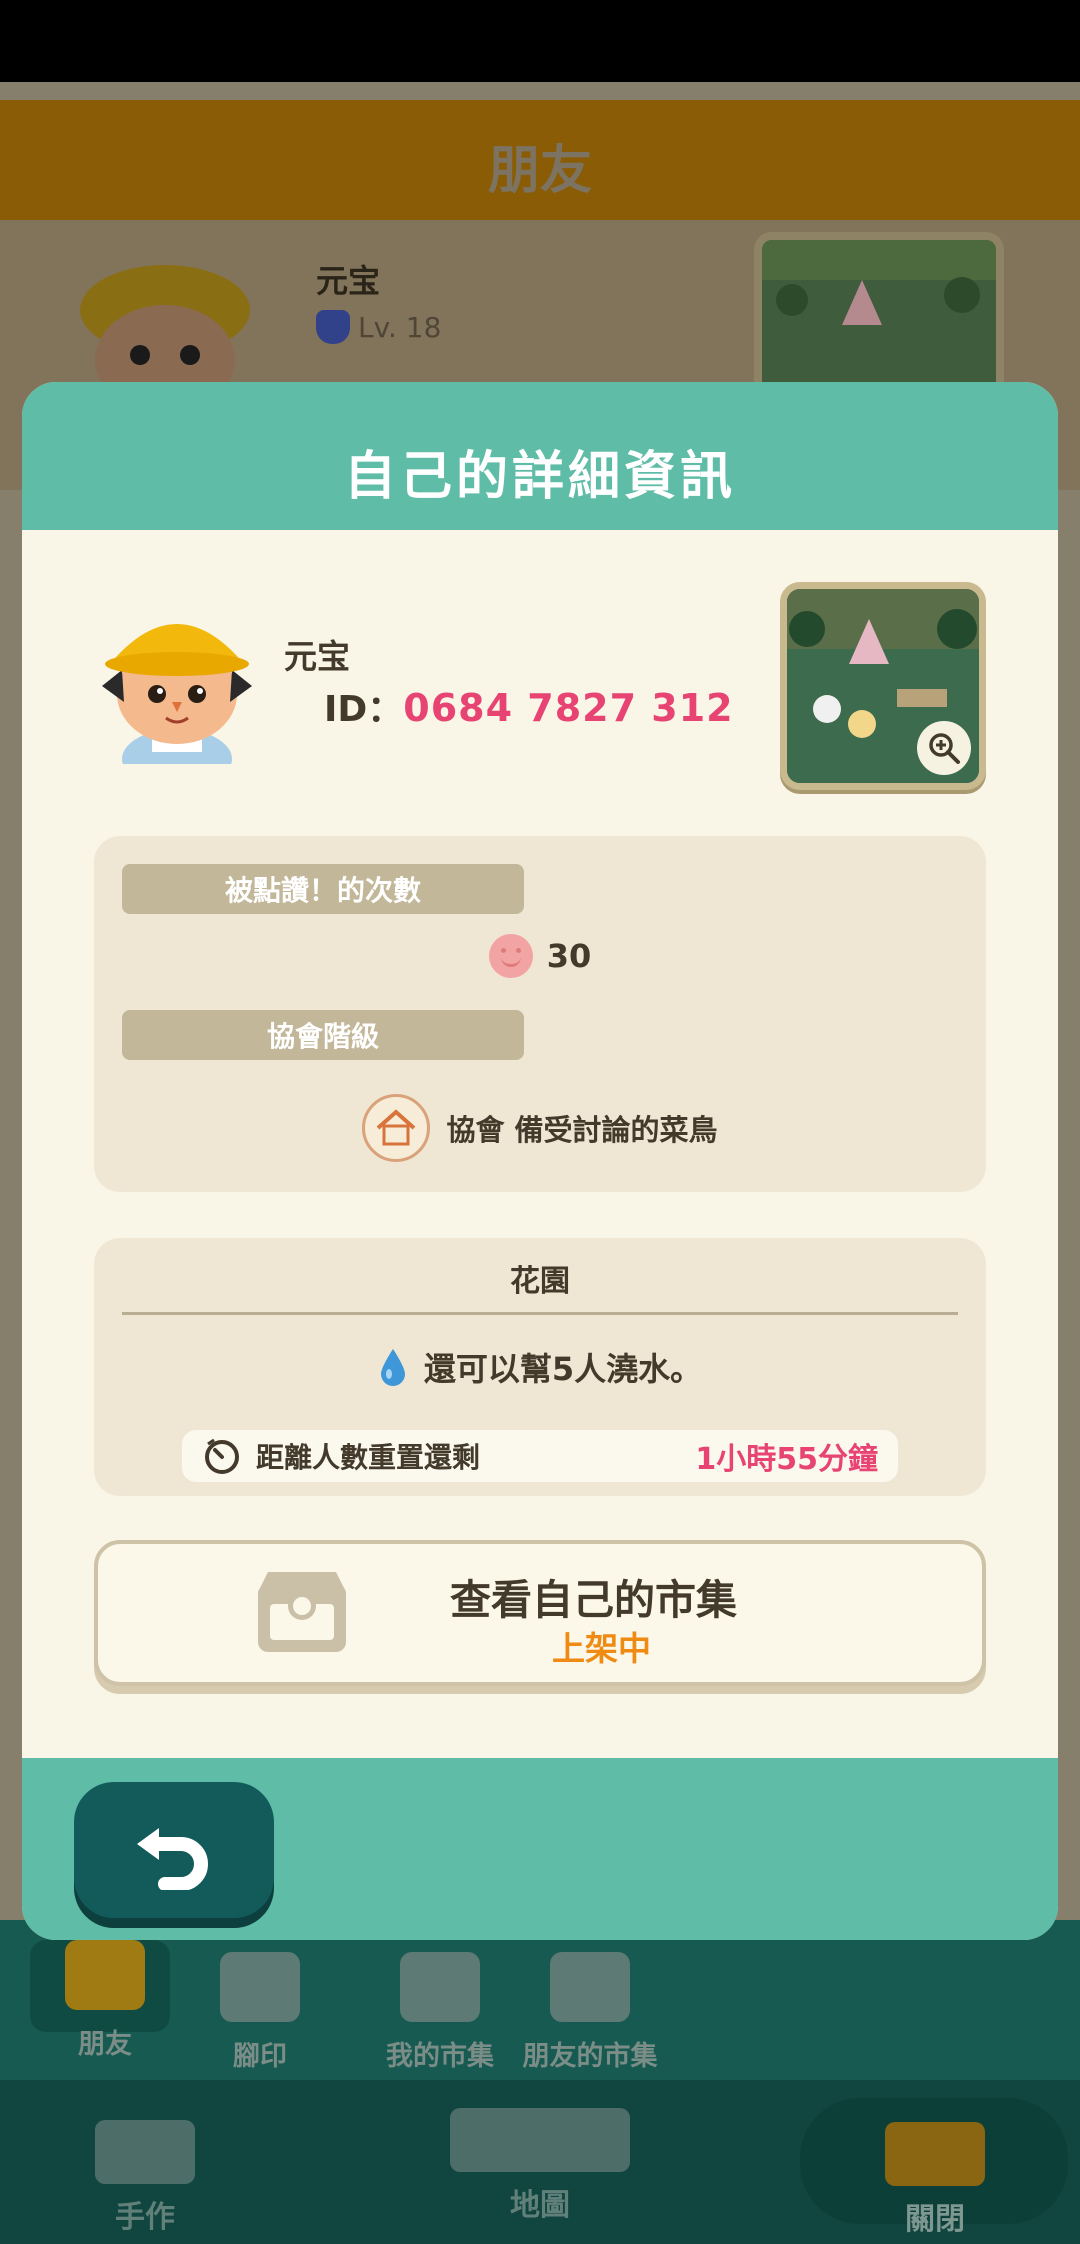  I want to click on likes-label: 被點讚！的次數, so click(323, 889).